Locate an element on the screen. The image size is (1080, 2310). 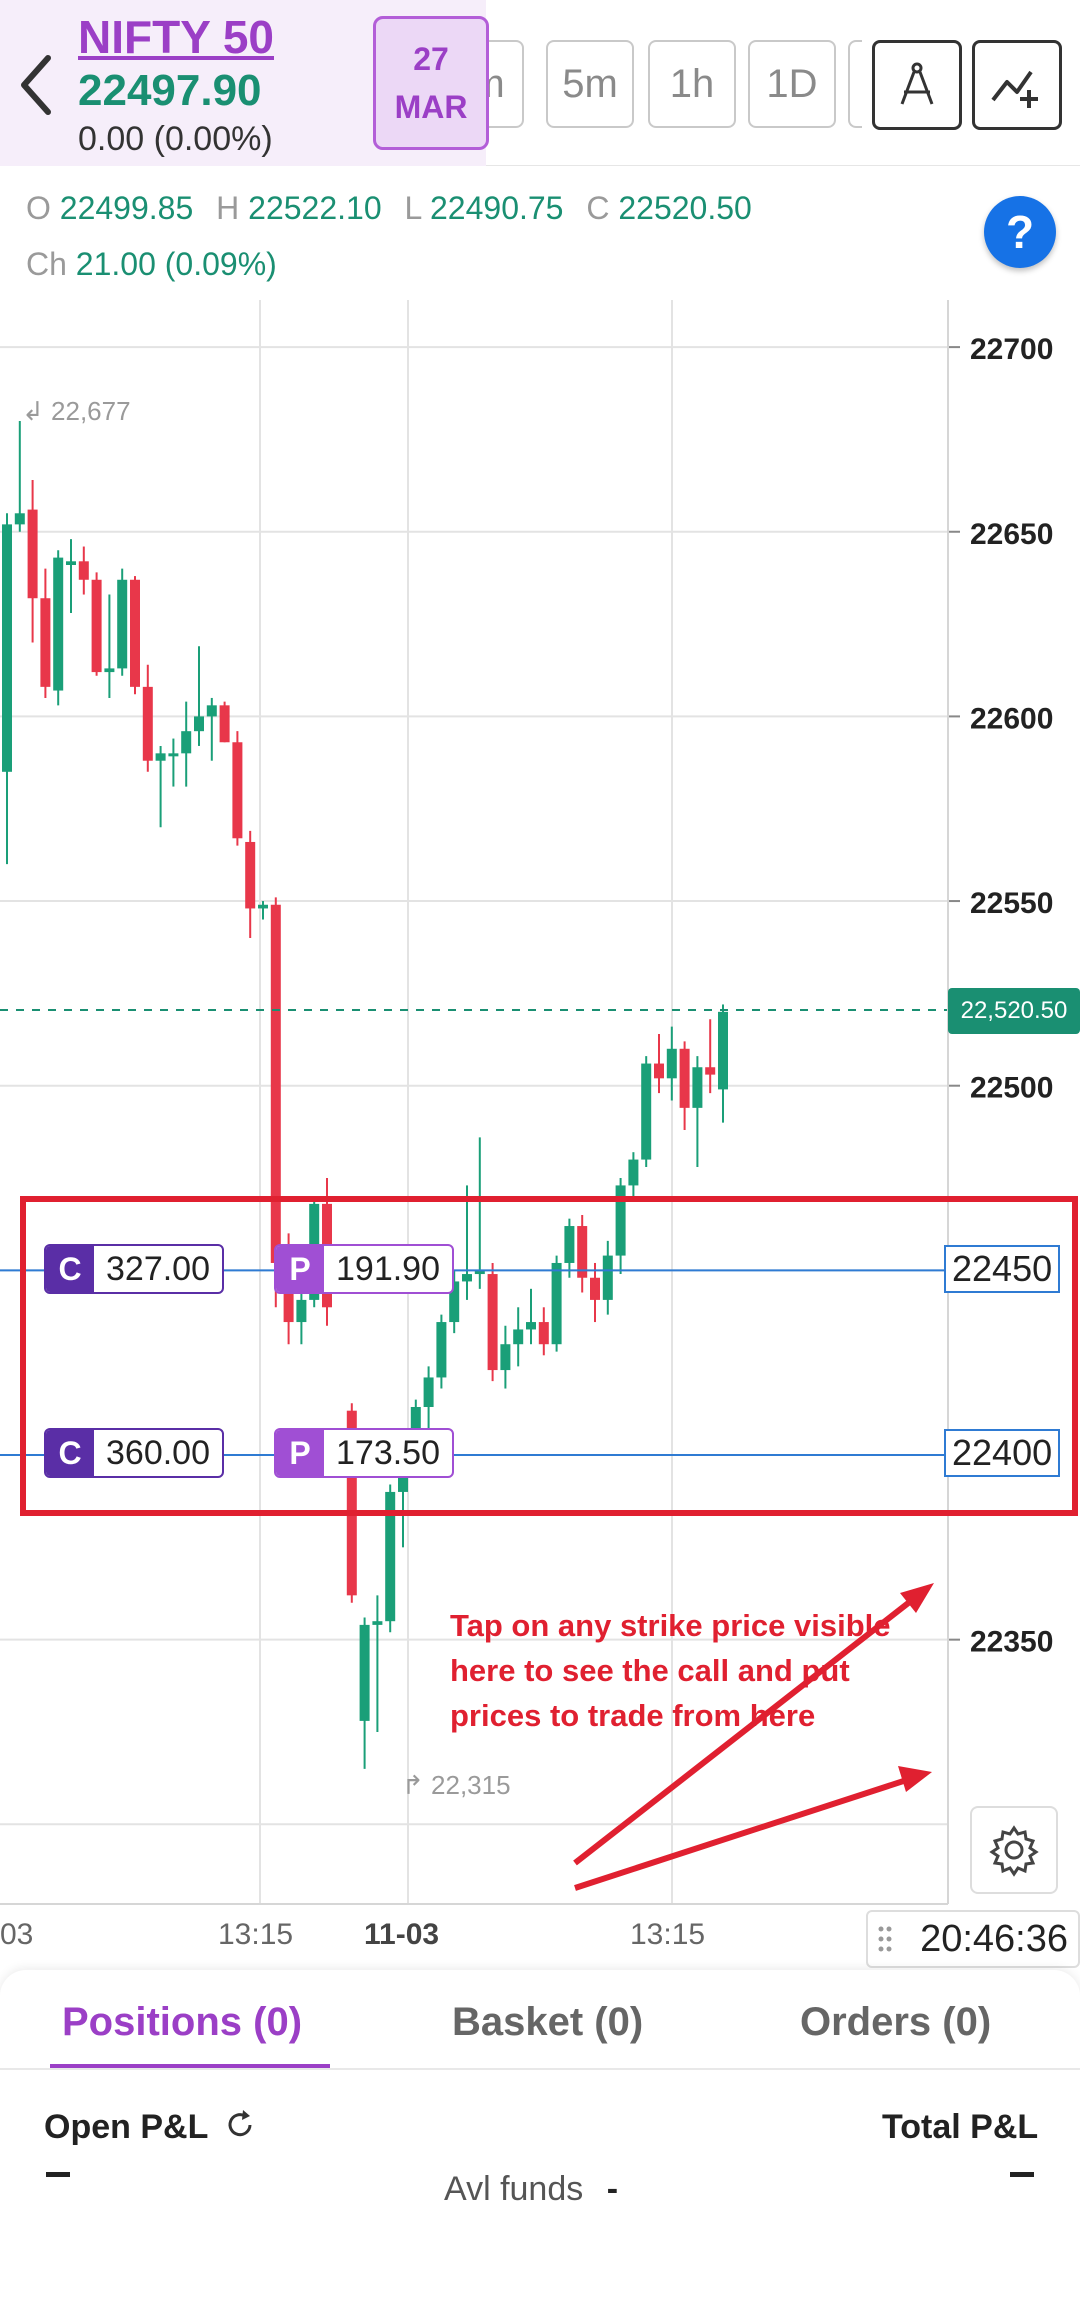
available-funds: Avl funds - is located at coordinates (531, 2189).